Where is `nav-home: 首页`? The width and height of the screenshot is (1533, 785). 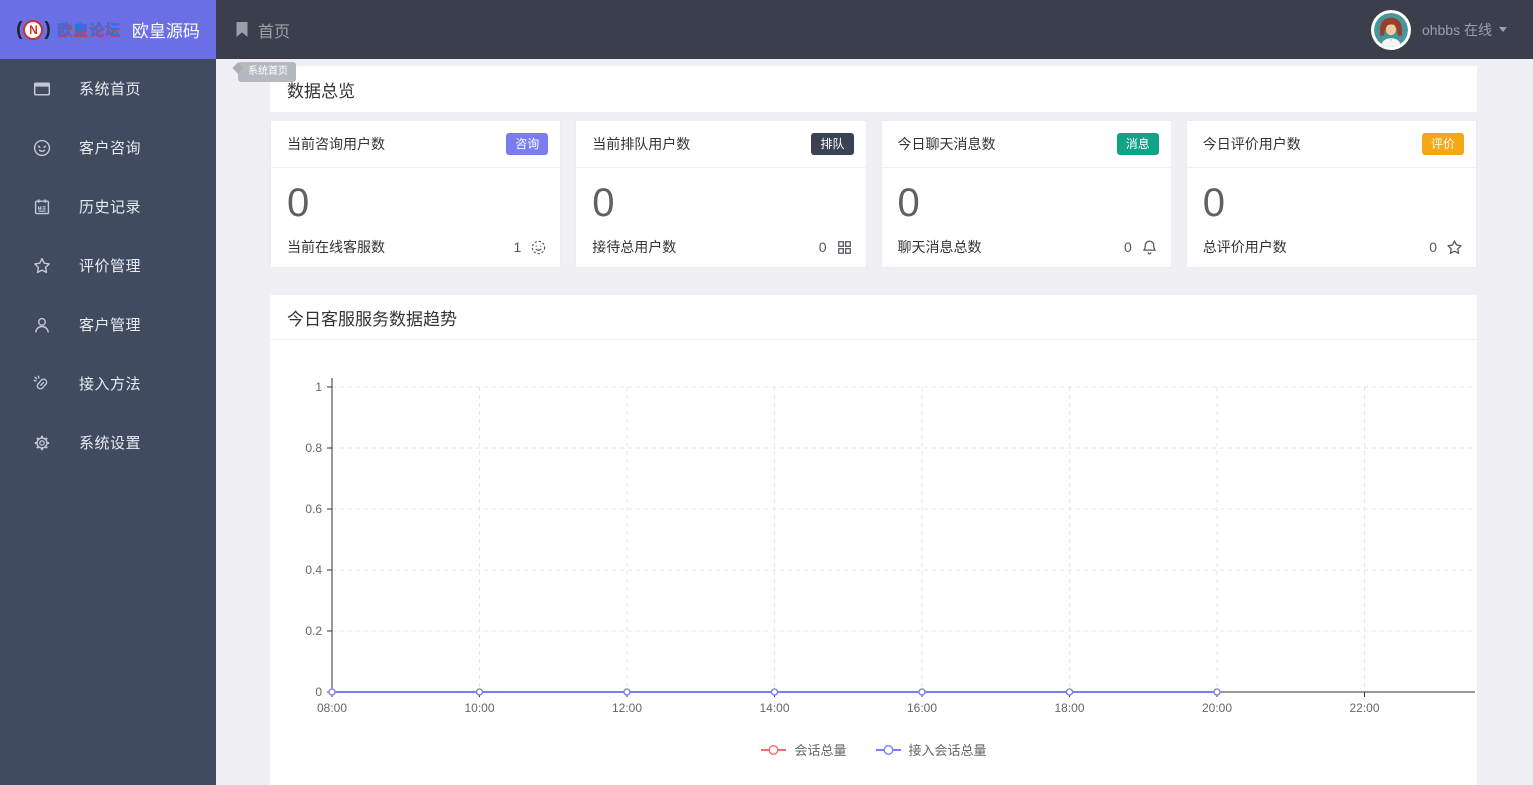
nav-home: 首页 is located at coordinates (262, 29).